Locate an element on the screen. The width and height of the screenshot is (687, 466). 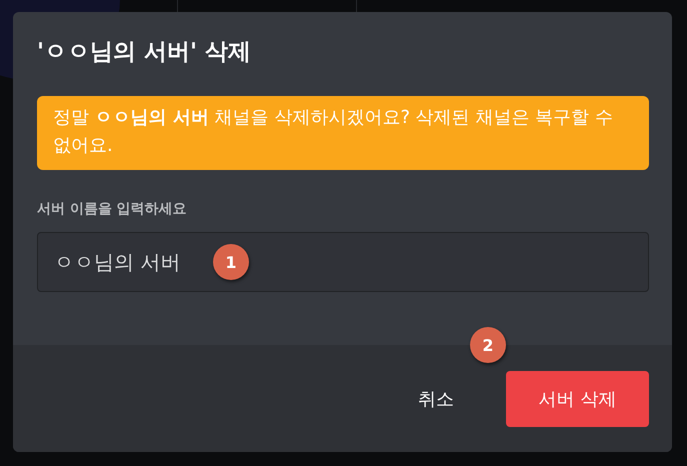
warning-message: 정말 ㅇㅇ님의 서버 채널을 삭제하시겠어요? 삭제된 채널은 복구할 수 없어요. is located at coordinates (343, 133).